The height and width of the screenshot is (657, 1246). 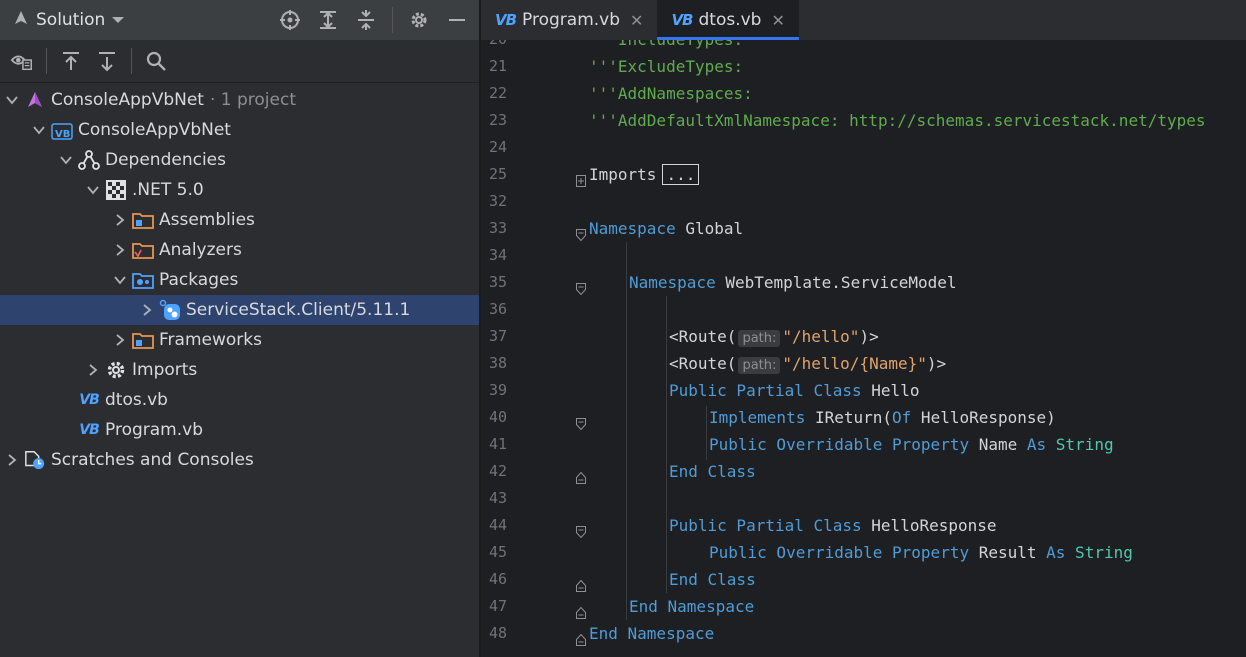 I want to click on code-line: 48 End Namespace, so click(x=863, y=633).